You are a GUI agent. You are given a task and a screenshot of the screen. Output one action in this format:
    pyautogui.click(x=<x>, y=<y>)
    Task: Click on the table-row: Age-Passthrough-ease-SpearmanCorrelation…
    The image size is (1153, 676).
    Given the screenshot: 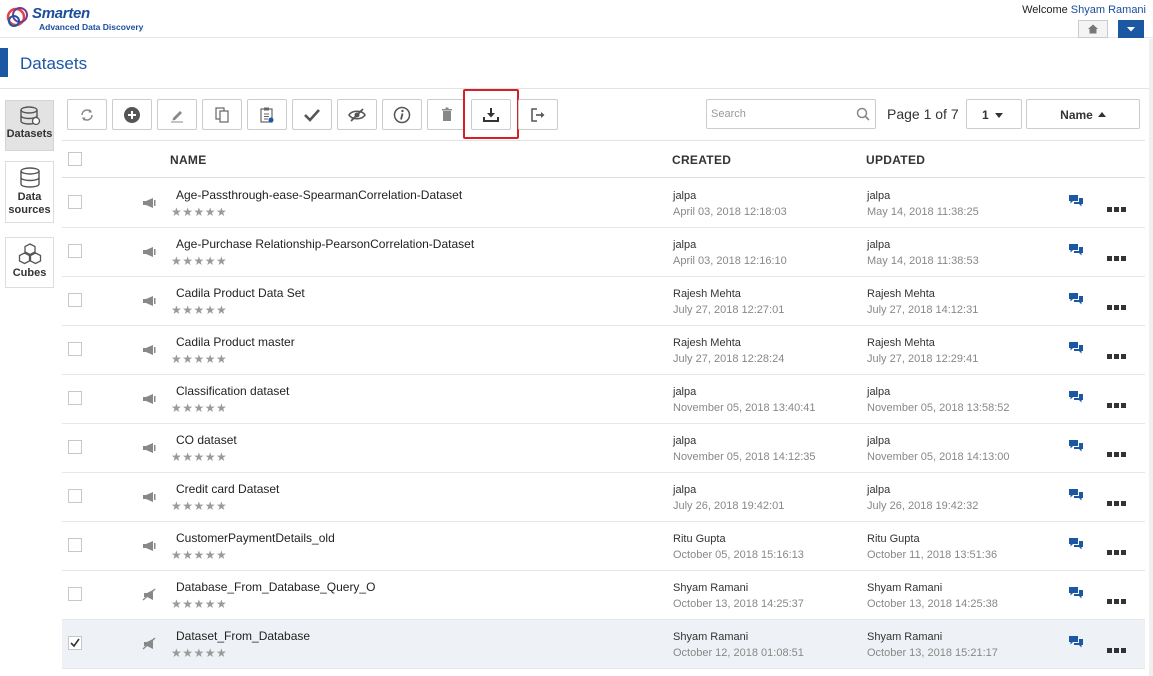 What is the action you would take?
    pyautogui.click(x=603, y=203)
    